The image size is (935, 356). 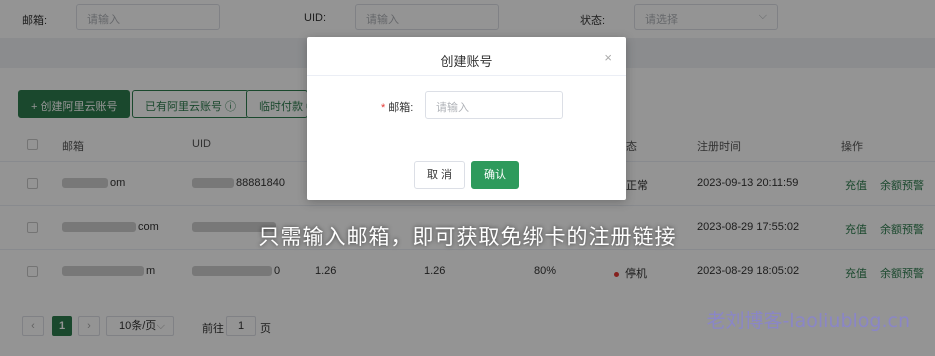 I want to click on dialog-email-label: * 邮箱:, so click(x=397, y=108).